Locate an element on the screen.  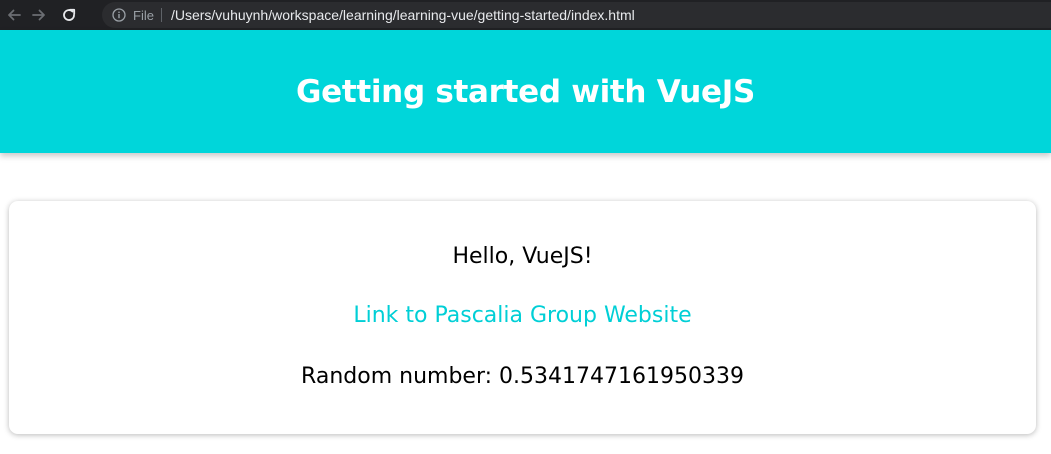
random-number-text: Random number: 0.5341747161950339 is located at coordinates (522, 376).